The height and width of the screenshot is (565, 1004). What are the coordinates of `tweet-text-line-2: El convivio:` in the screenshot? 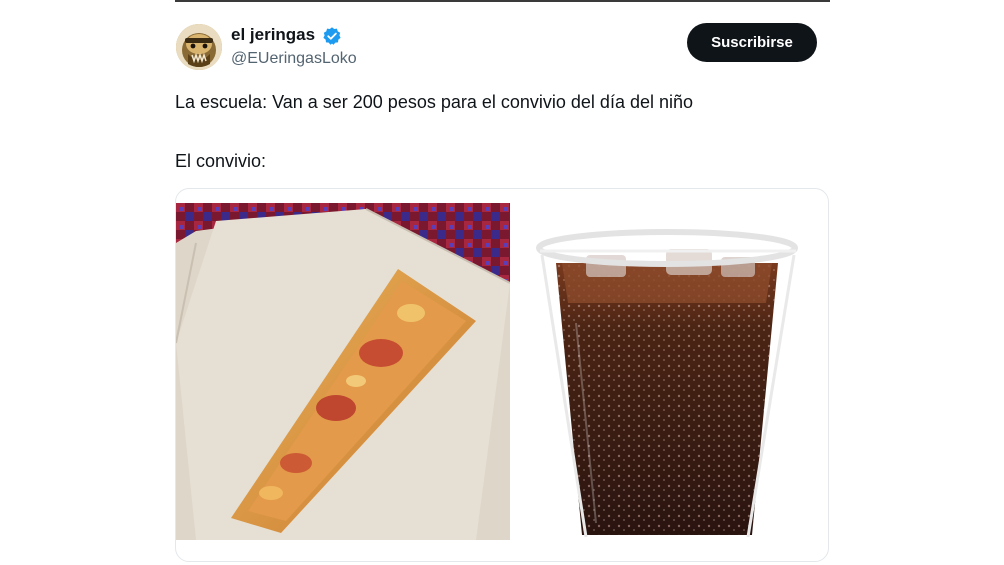 It's located at (221, 161).